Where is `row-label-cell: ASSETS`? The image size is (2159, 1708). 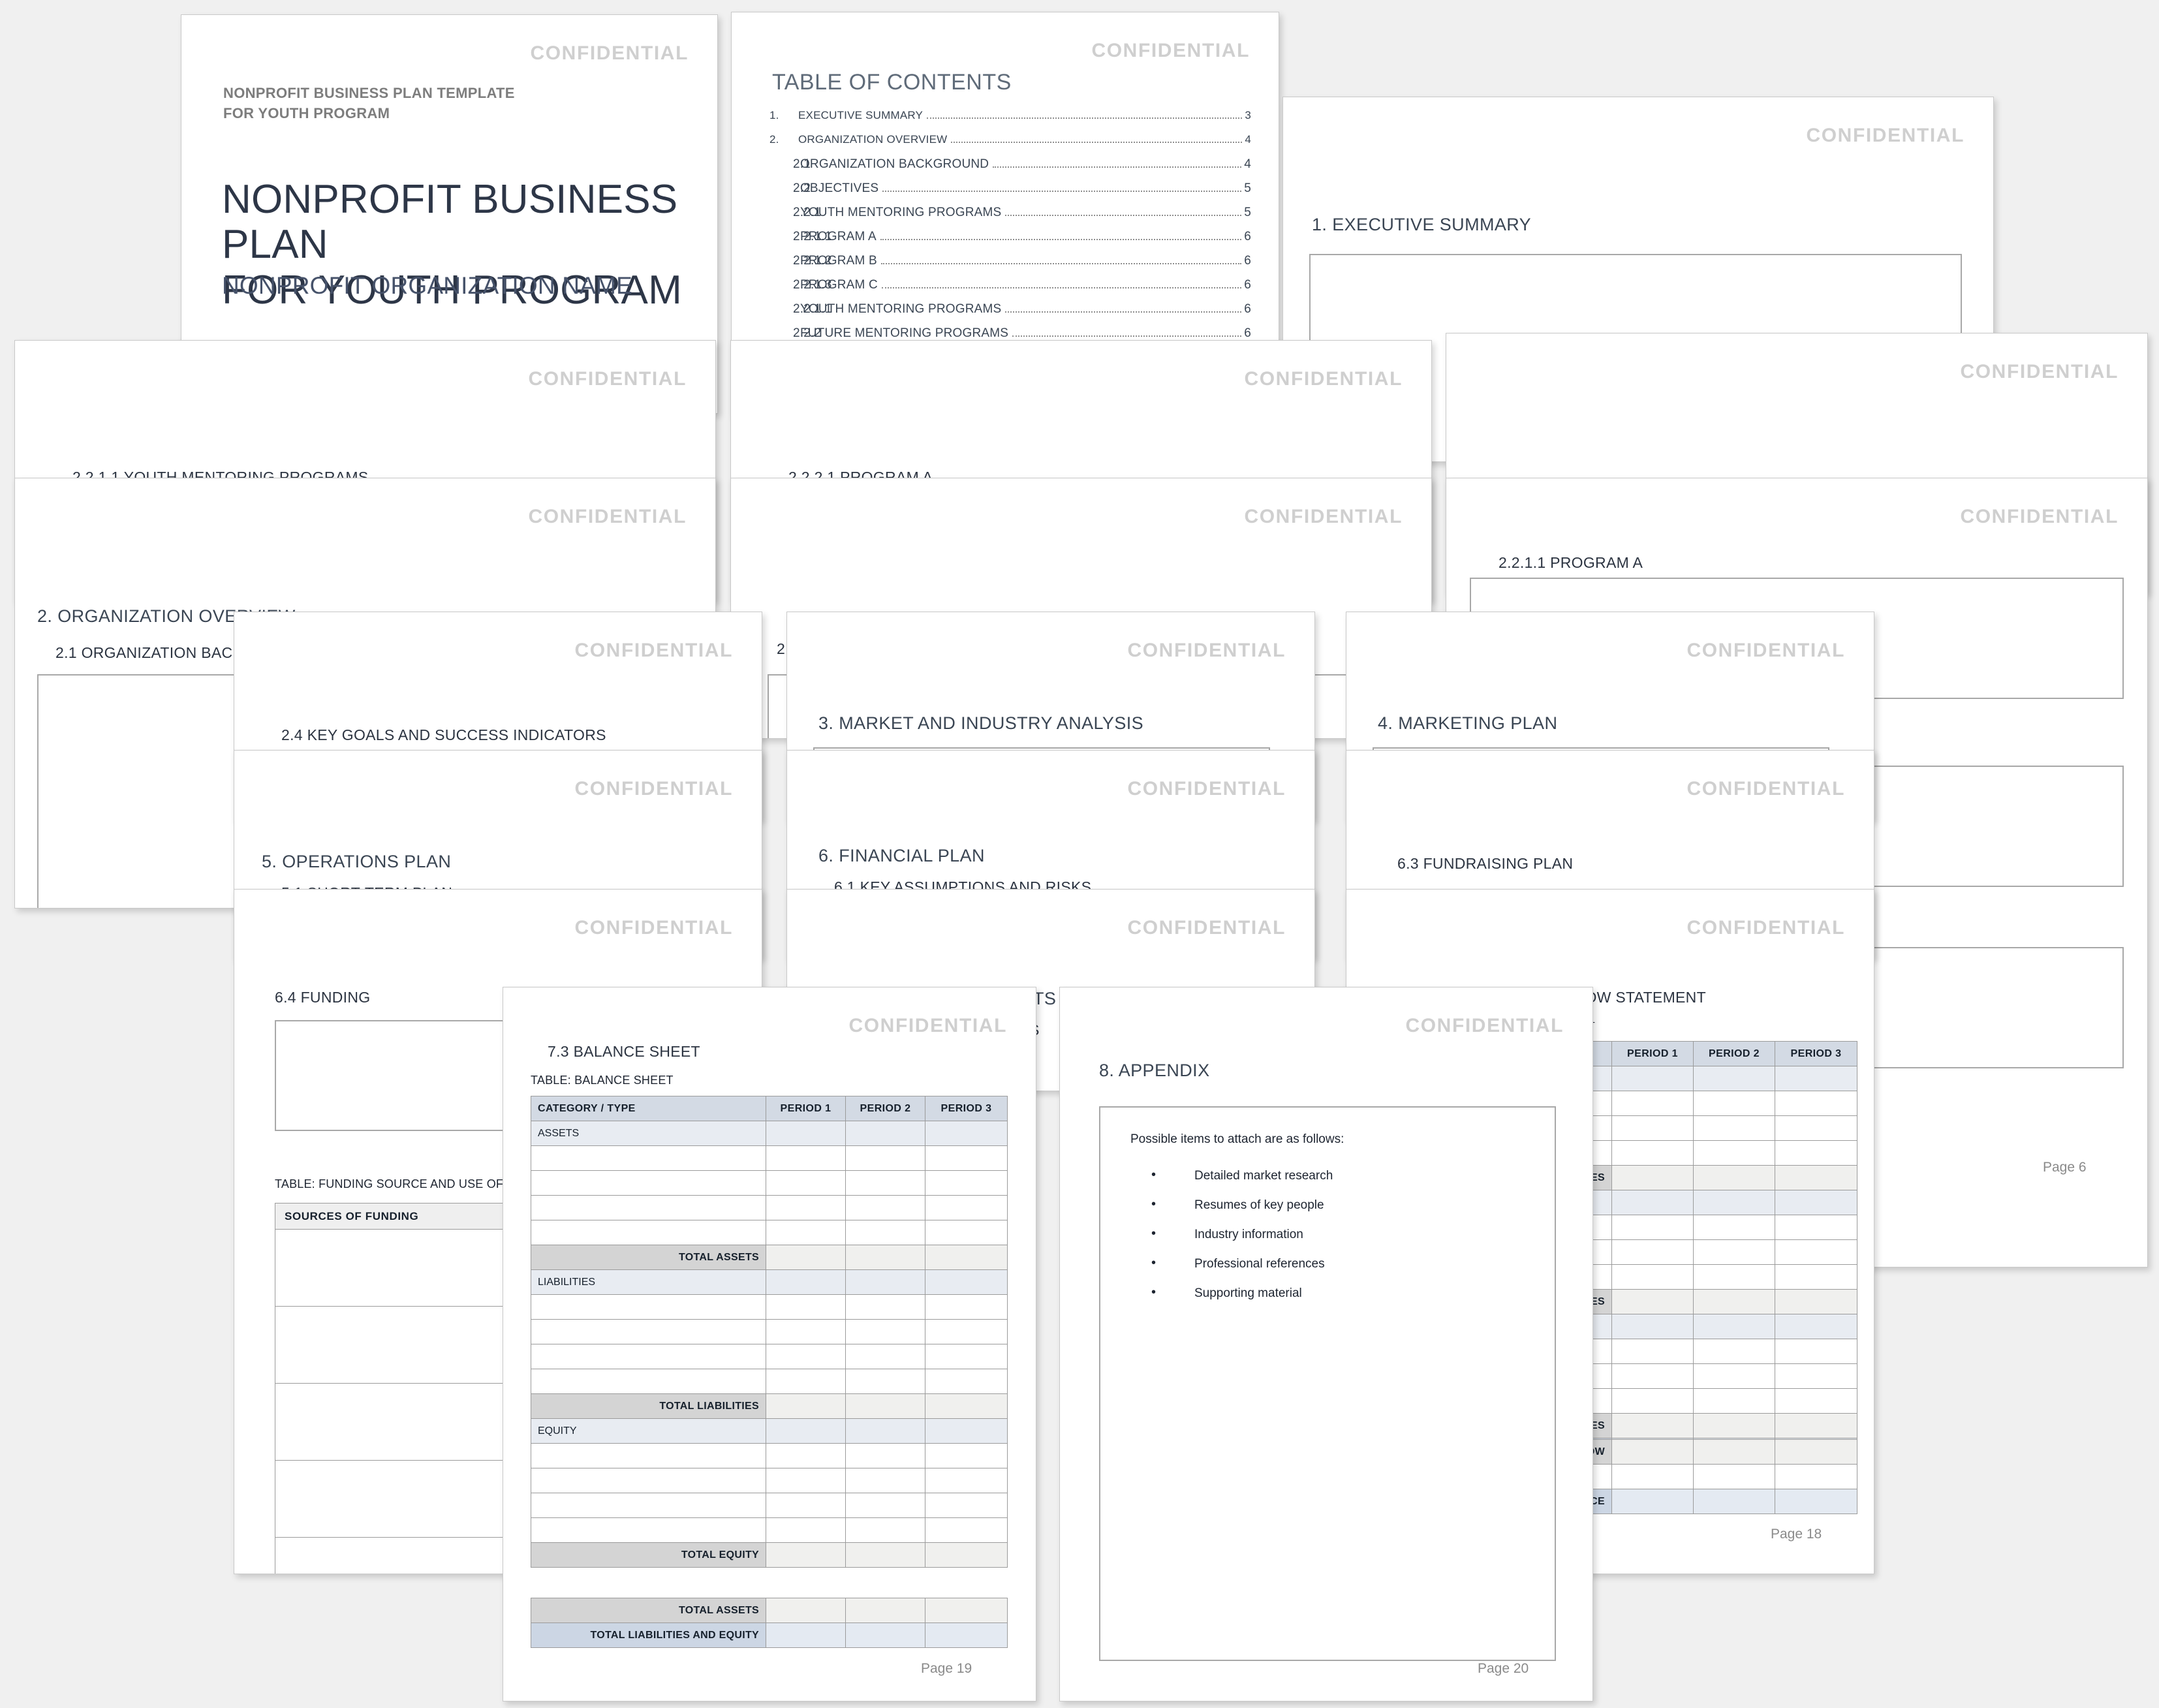 row-label-cell: ASSETS is located at coordinates (648, 1133).